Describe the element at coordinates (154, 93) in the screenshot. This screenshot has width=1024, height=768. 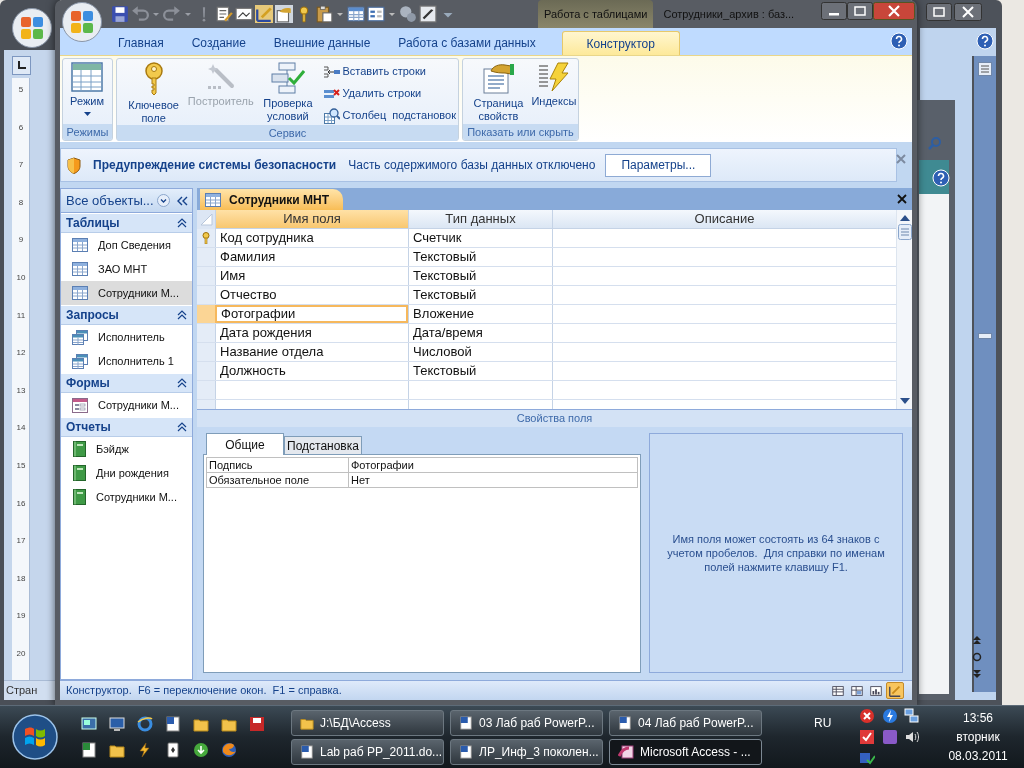
I see `ribbon-button: Ключевое поле` at that location.